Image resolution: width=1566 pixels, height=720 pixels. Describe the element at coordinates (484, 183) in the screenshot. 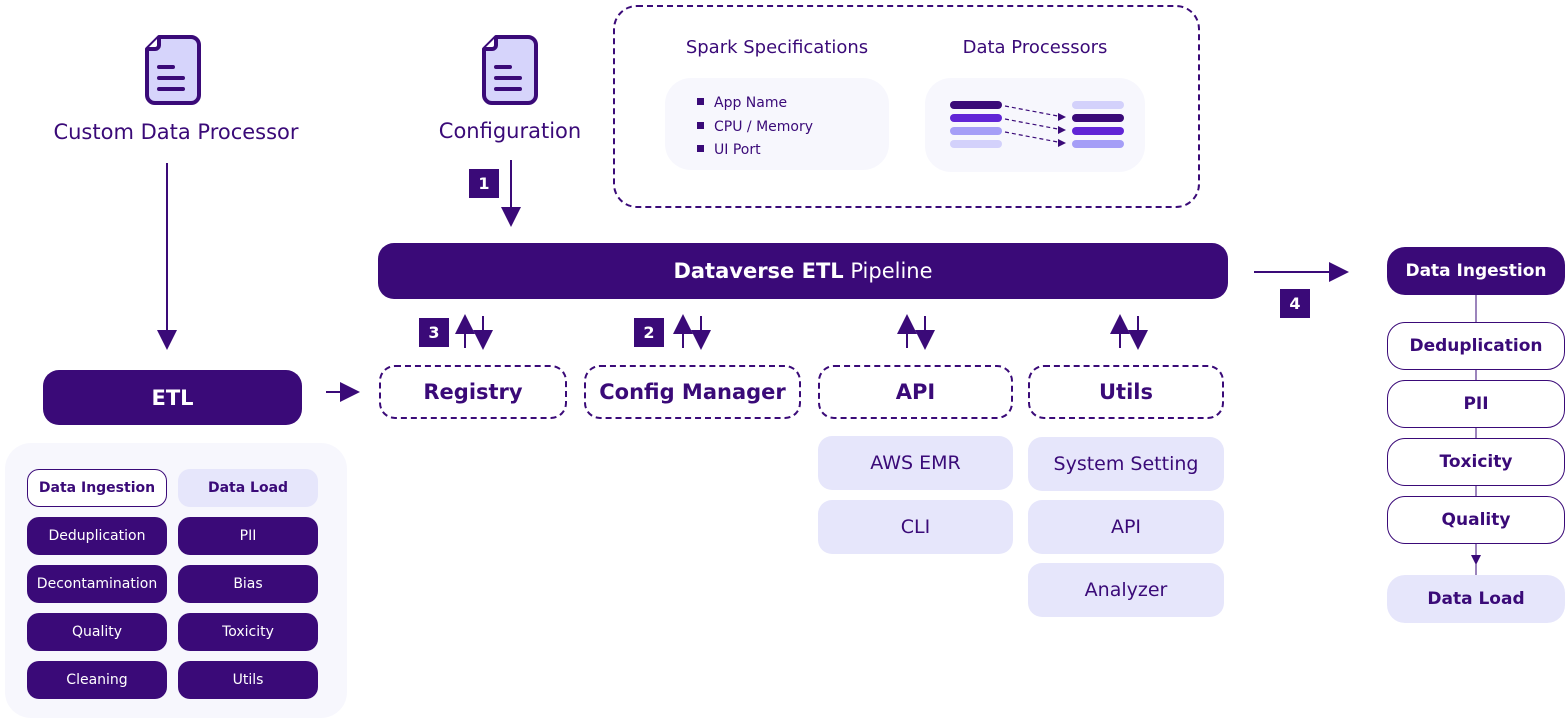

I see `step-badge-1: 1` at that location.